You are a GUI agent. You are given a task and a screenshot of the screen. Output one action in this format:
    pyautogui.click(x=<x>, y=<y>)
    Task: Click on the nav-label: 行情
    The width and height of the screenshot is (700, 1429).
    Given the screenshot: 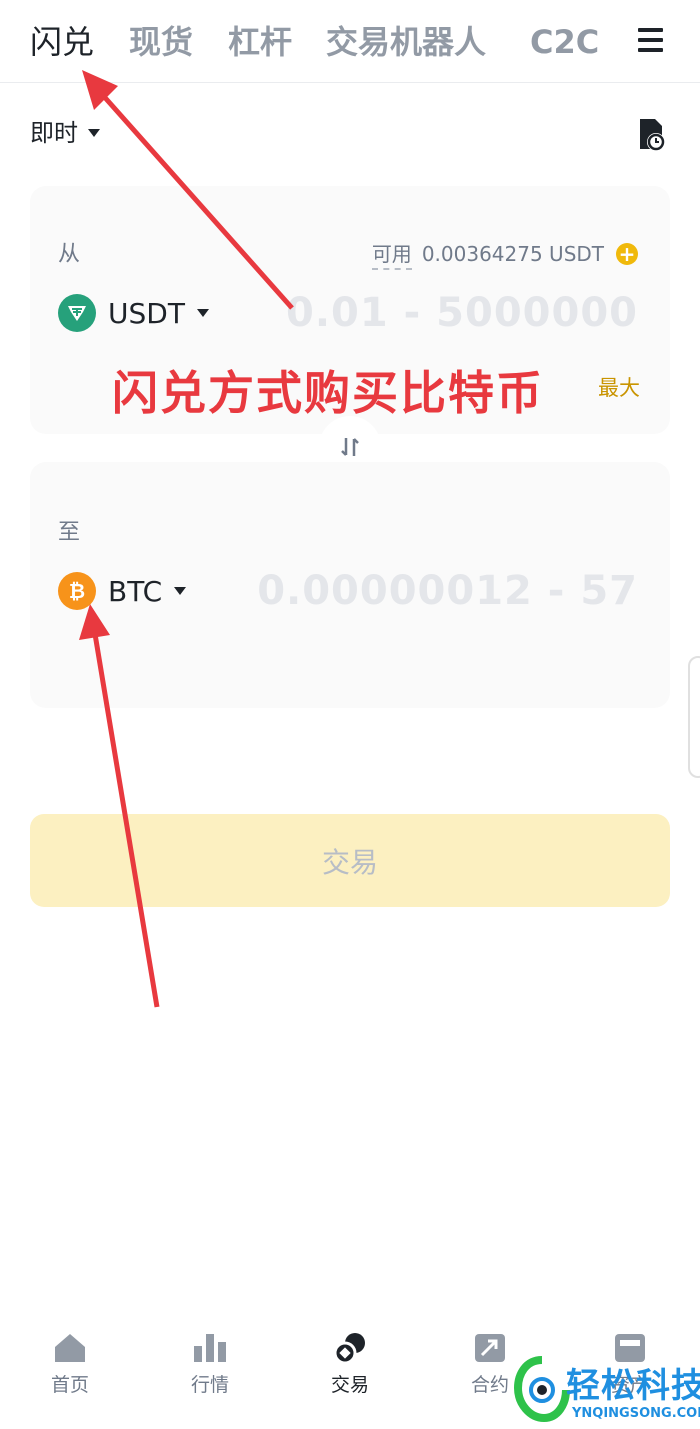 What is the action you would take?
    pyautogui.click(x=209, y=1385)
    